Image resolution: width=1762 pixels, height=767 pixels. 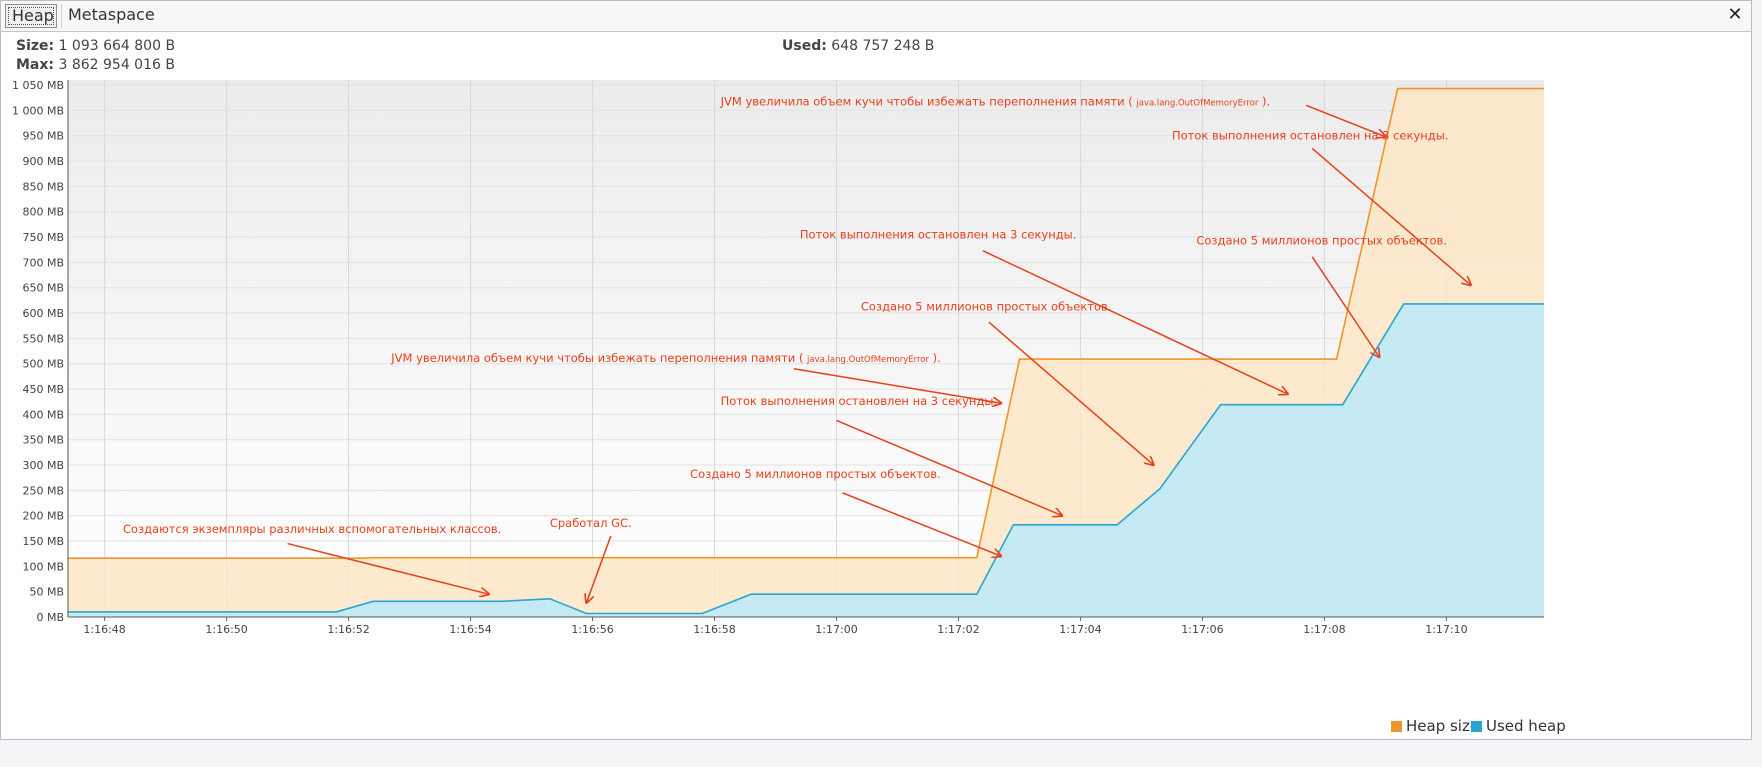 I want to click on y-tick-label: 100 MB, so click(x=43, y=566).